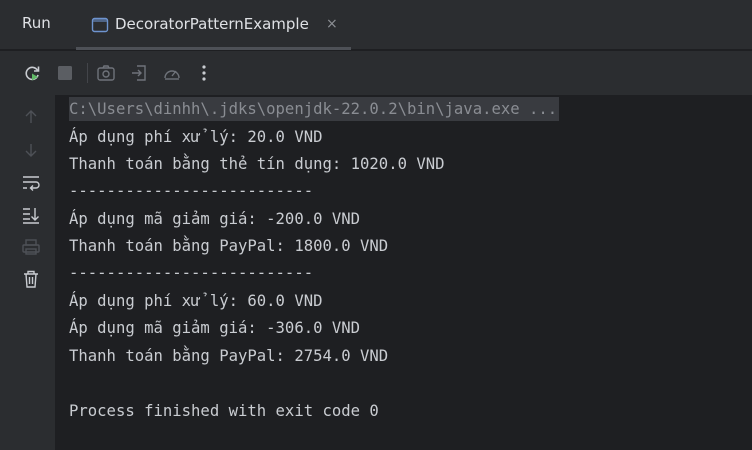  Describe the element at coordinates (31, 150) in the screenshot. I see `arrow-down-icon` at that location.